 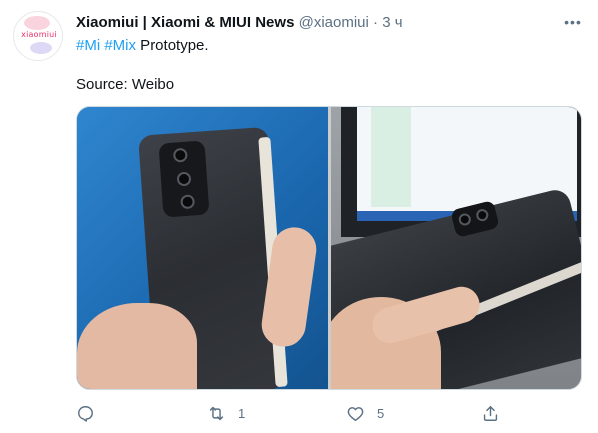 I want to click on tweet-text: #Mi #Mix Prototype., so click(x=142, y=46).